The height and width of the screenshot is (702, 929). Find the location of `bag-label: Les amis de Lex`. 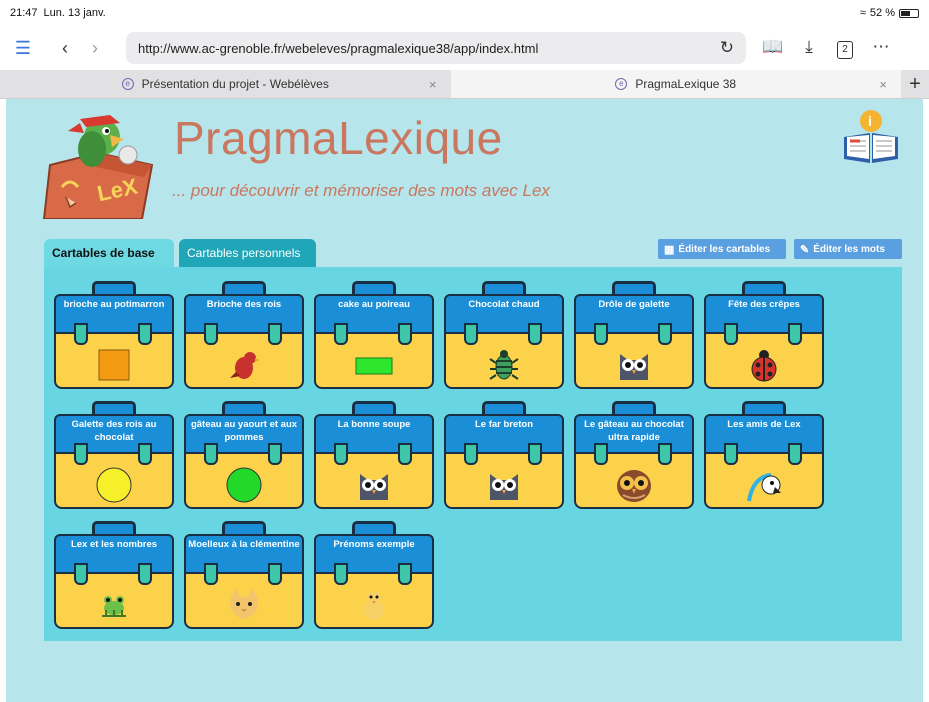

bag-label: Les amis de Lex is located at coordinates (764, 424).